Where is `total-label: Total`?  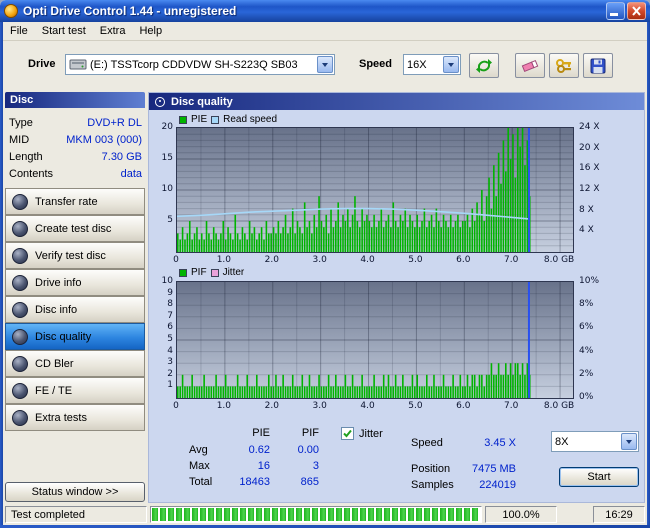 total-label: Total is located at coordinates (201, 482).